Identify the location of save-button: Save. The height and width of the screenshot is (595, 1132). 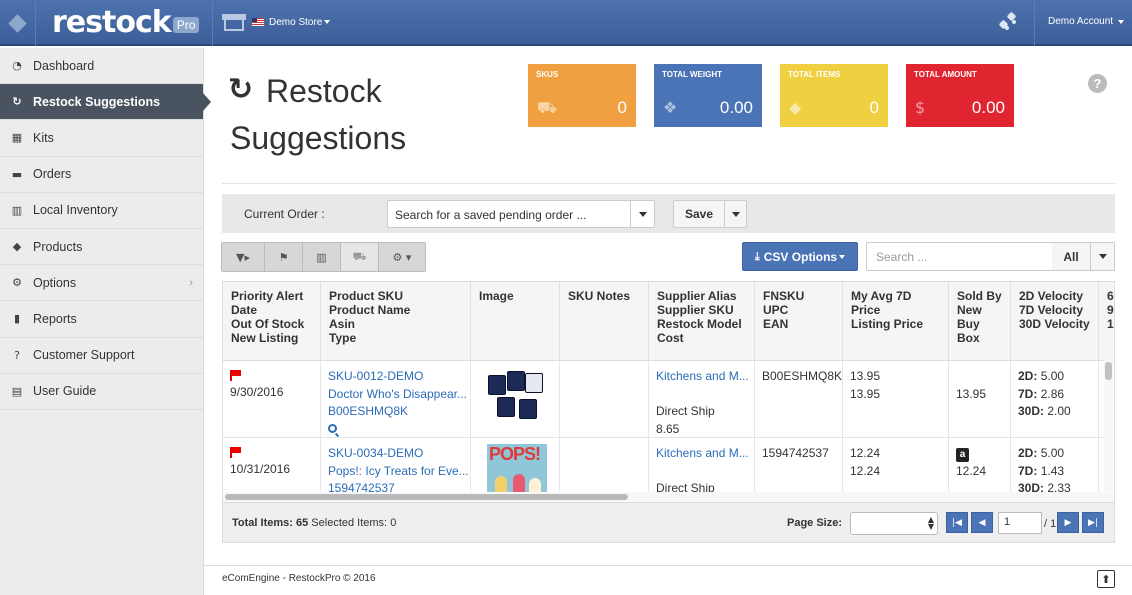
(699, 214).